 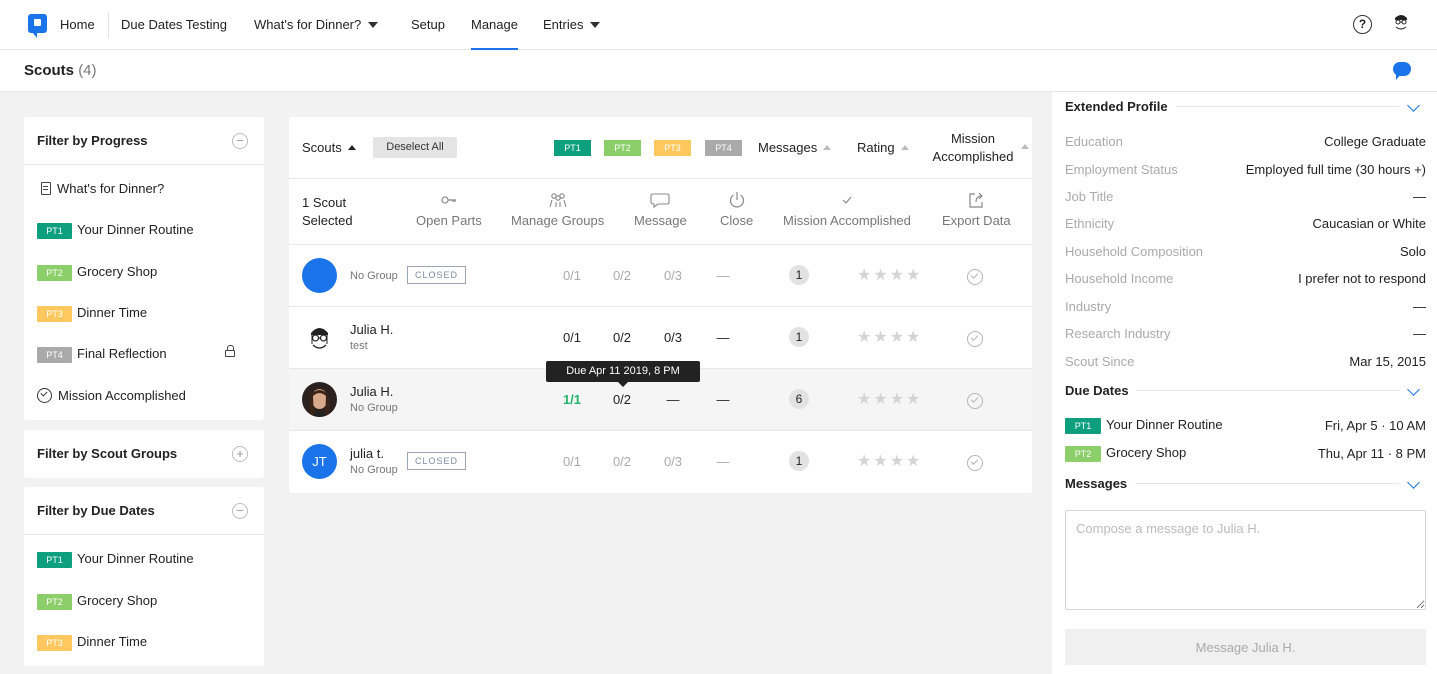 What do you see at coordinates (572, 275) in the screenshot?
I see `progress-pt1: 0/1` at bounding box center [572, 275].